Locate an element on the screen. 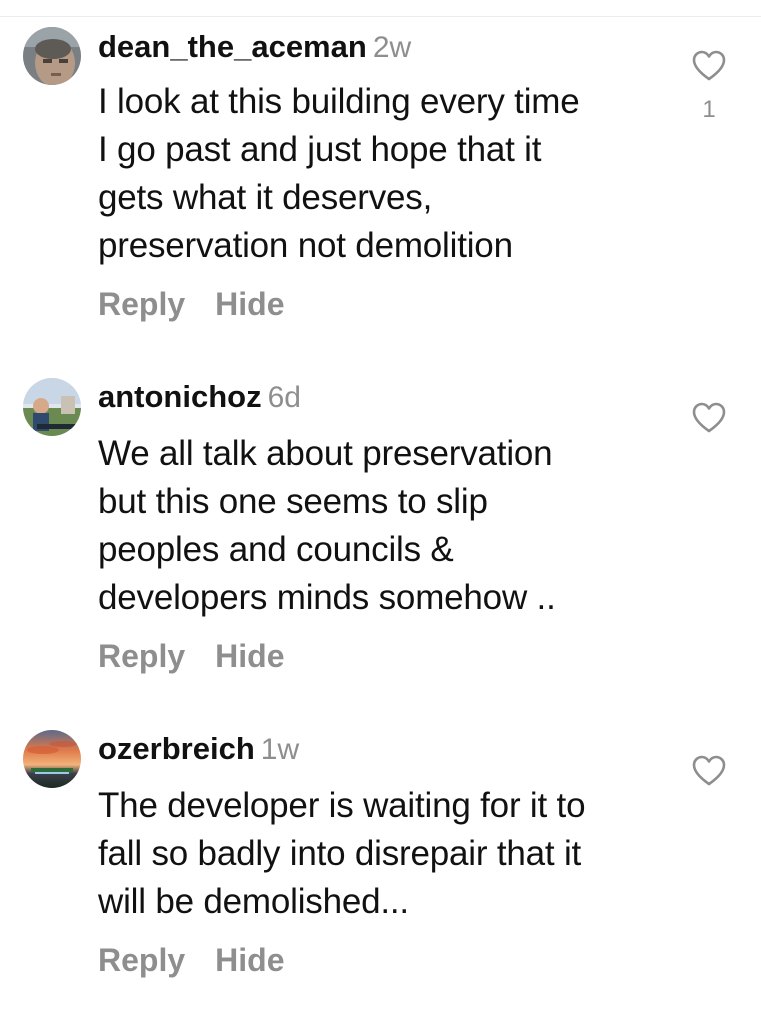 This screenshot has width=761, height=1023. comment-text-line: preservation not demolition is located at coordinates (305, 245).